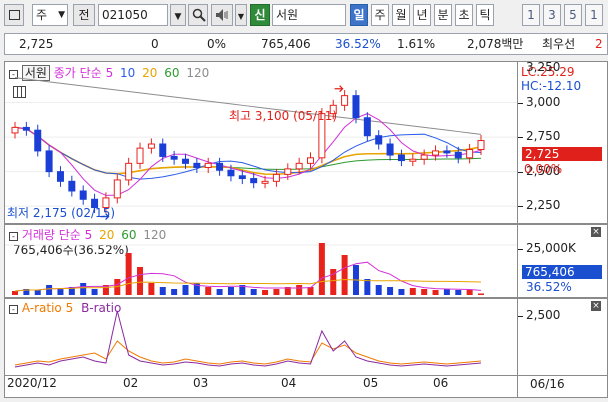  Describe the element at coordinates (520, 249) in the screenshot. I see `volume-tick-mark` at that location.